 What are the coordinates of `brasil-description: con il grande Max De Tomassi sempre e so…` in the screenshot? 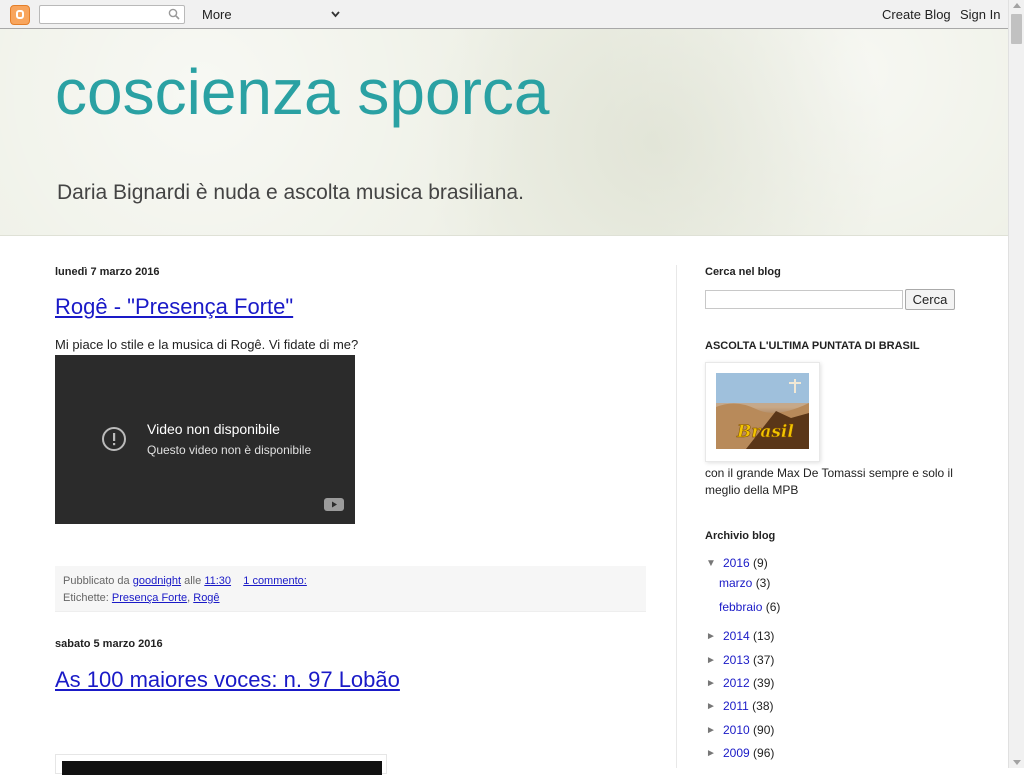 It's located at (829, 481).